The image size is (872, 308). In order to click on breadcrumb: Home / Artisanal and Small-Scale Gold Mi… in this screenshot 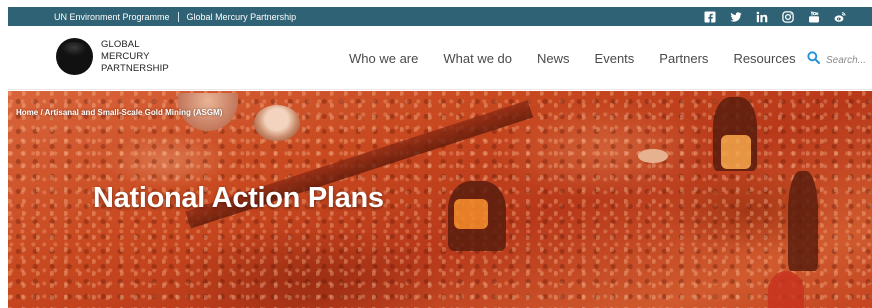, I will do `click(119, 112)`.